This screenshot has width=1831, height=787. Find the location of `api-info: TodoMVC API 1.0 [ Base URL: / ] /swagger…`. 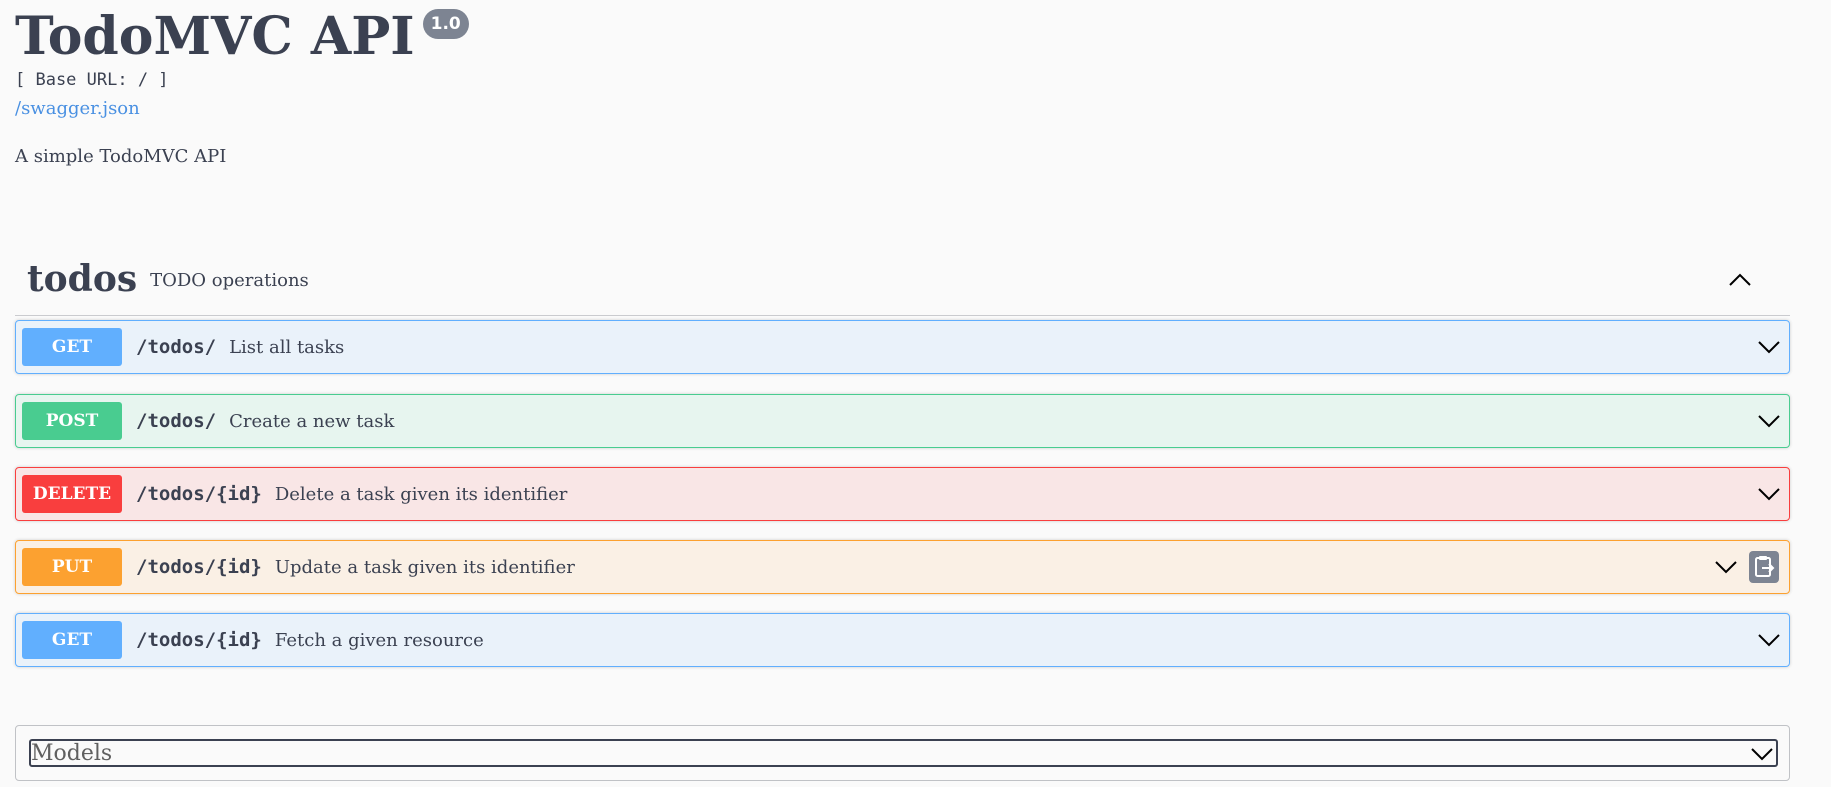

api-info: TodoMVC API 1.0 [ Base URL: / ] /swagger… is located at coordinates (242, 87).